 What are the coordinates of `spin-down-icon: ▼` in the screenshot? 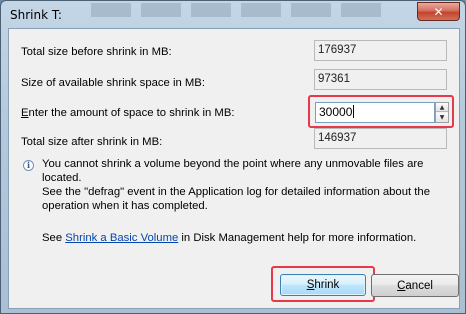 It's located at (442, 117).